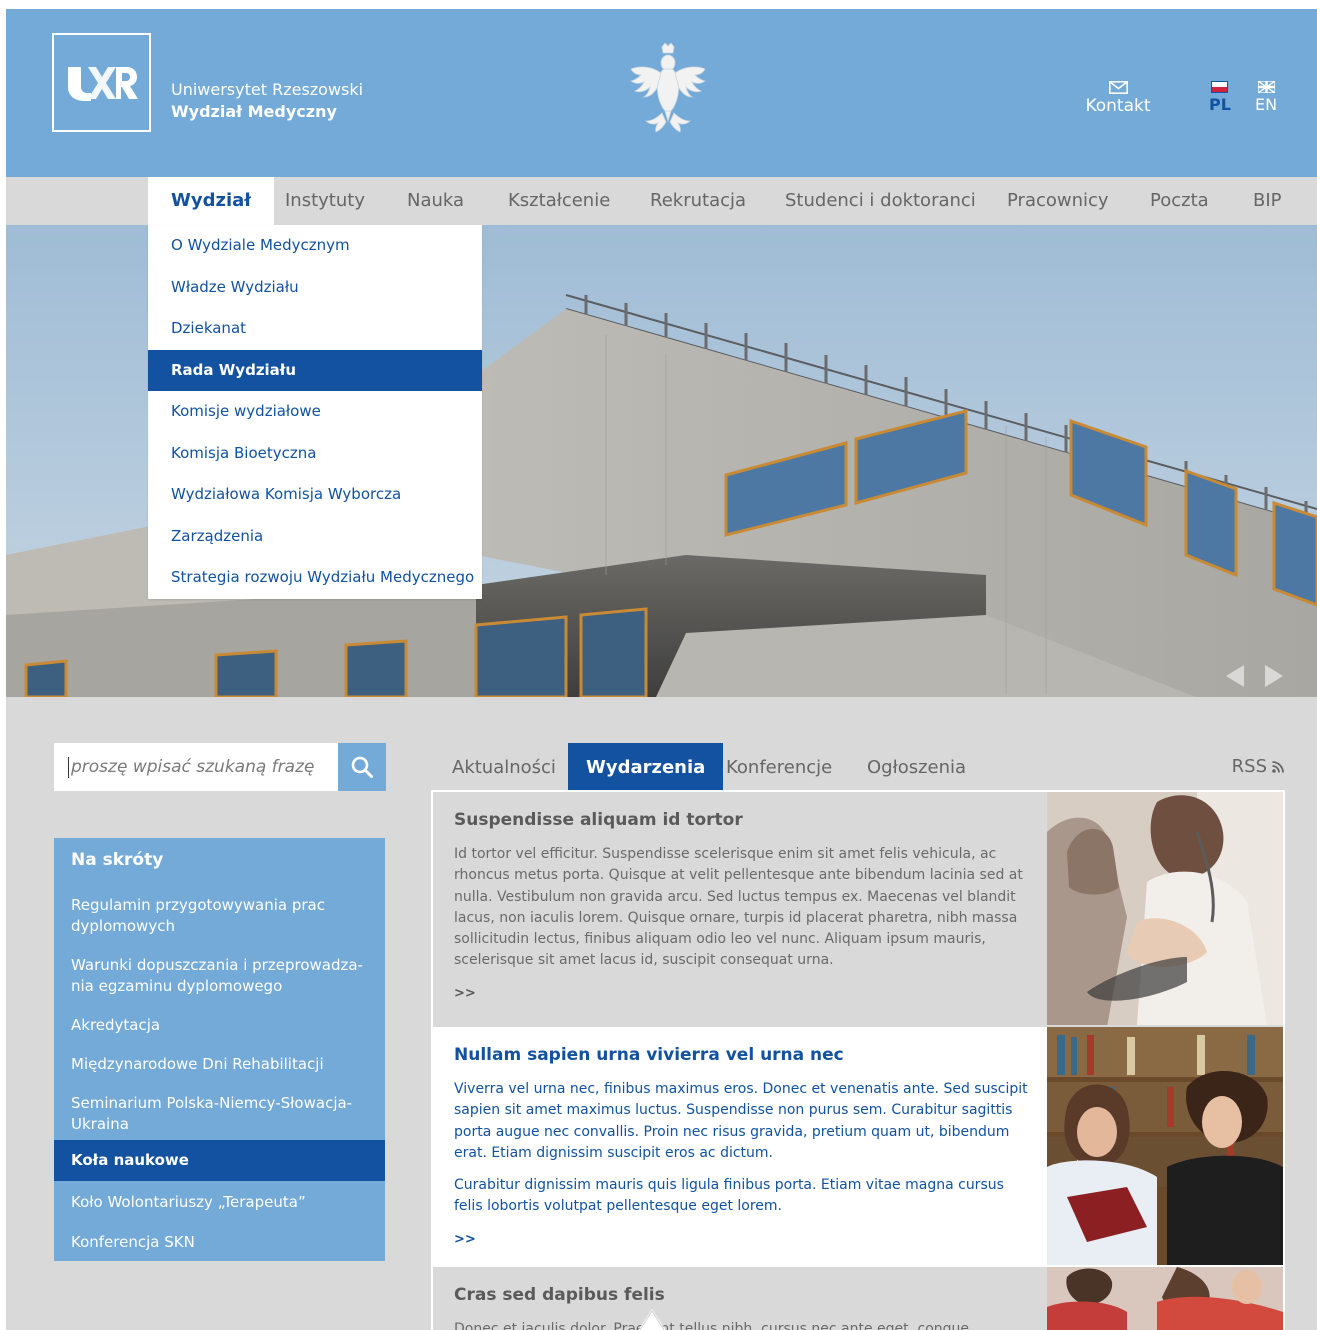 This screenshot has width=1317, height=1330. What do you see at coordinates (1118, 106) in the screenshot?
I see `contact-label: Kontakt` at bounding box center [1118, 106].